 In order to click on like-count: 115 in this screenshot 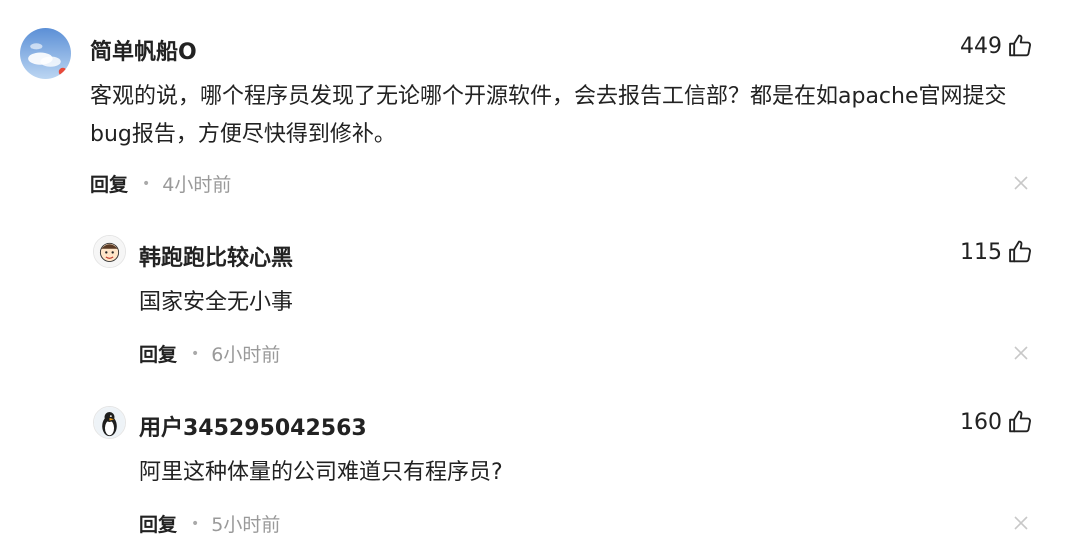, I will do `click(981, 252)`.